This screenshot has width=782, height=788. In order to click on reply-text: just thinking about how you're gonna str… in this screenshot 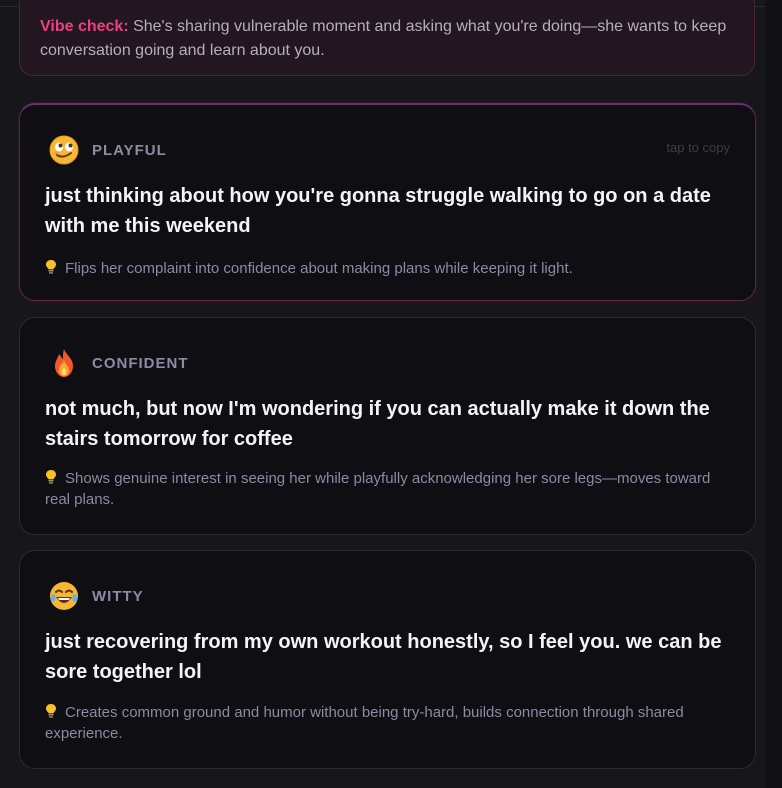, I will do `click(390, 211)`.